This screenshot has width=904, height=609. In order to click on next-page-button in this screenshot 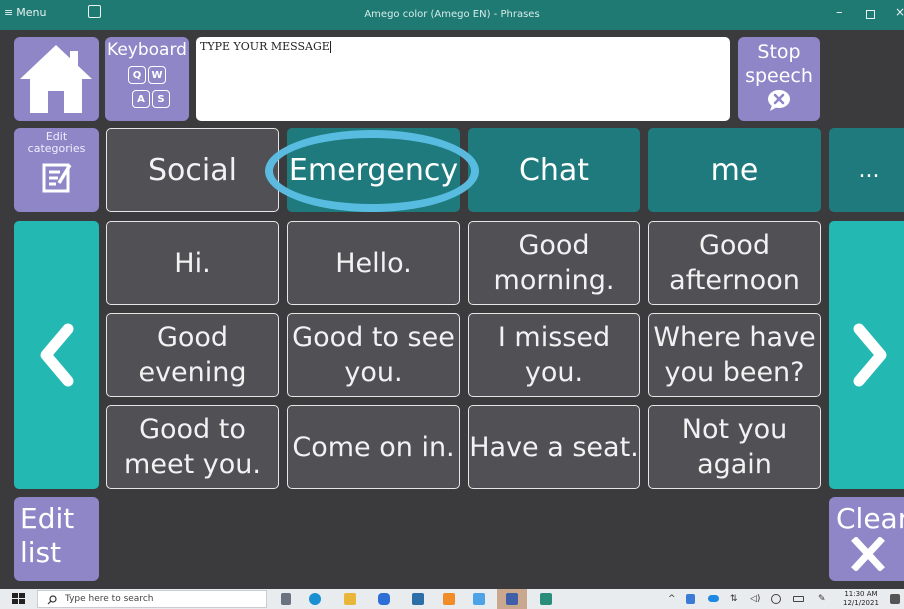, I will do `click(866, 355)`.